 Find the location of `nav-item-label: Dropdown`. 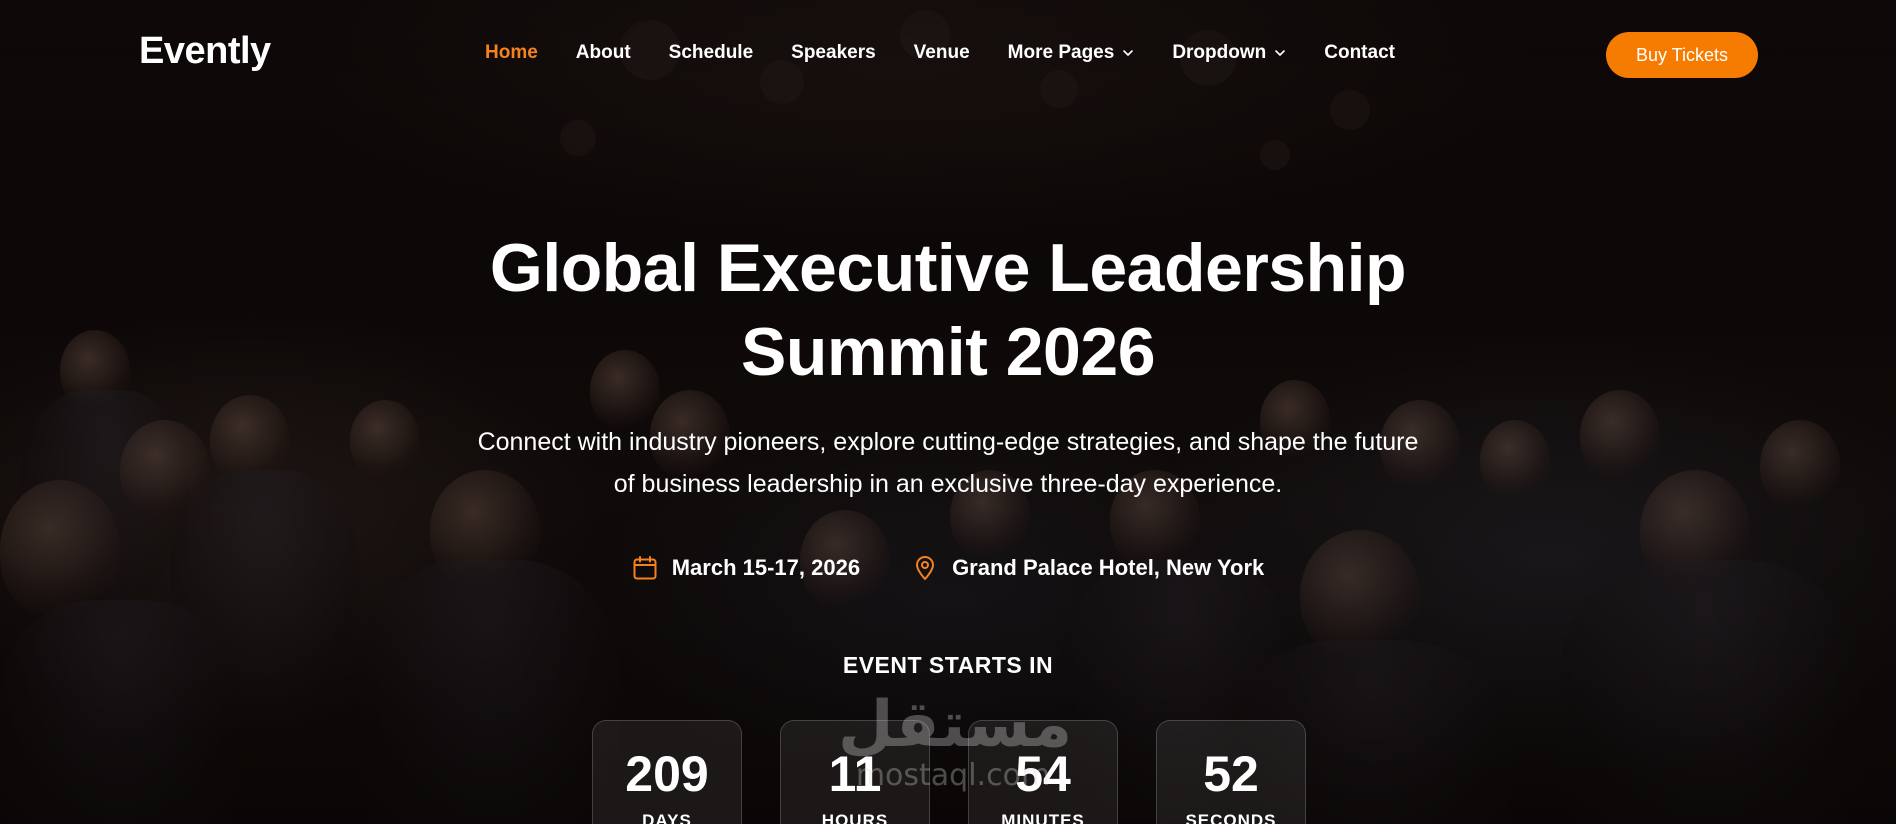

nav-item-label: Dropdown is located at coordinates (1219, 52).